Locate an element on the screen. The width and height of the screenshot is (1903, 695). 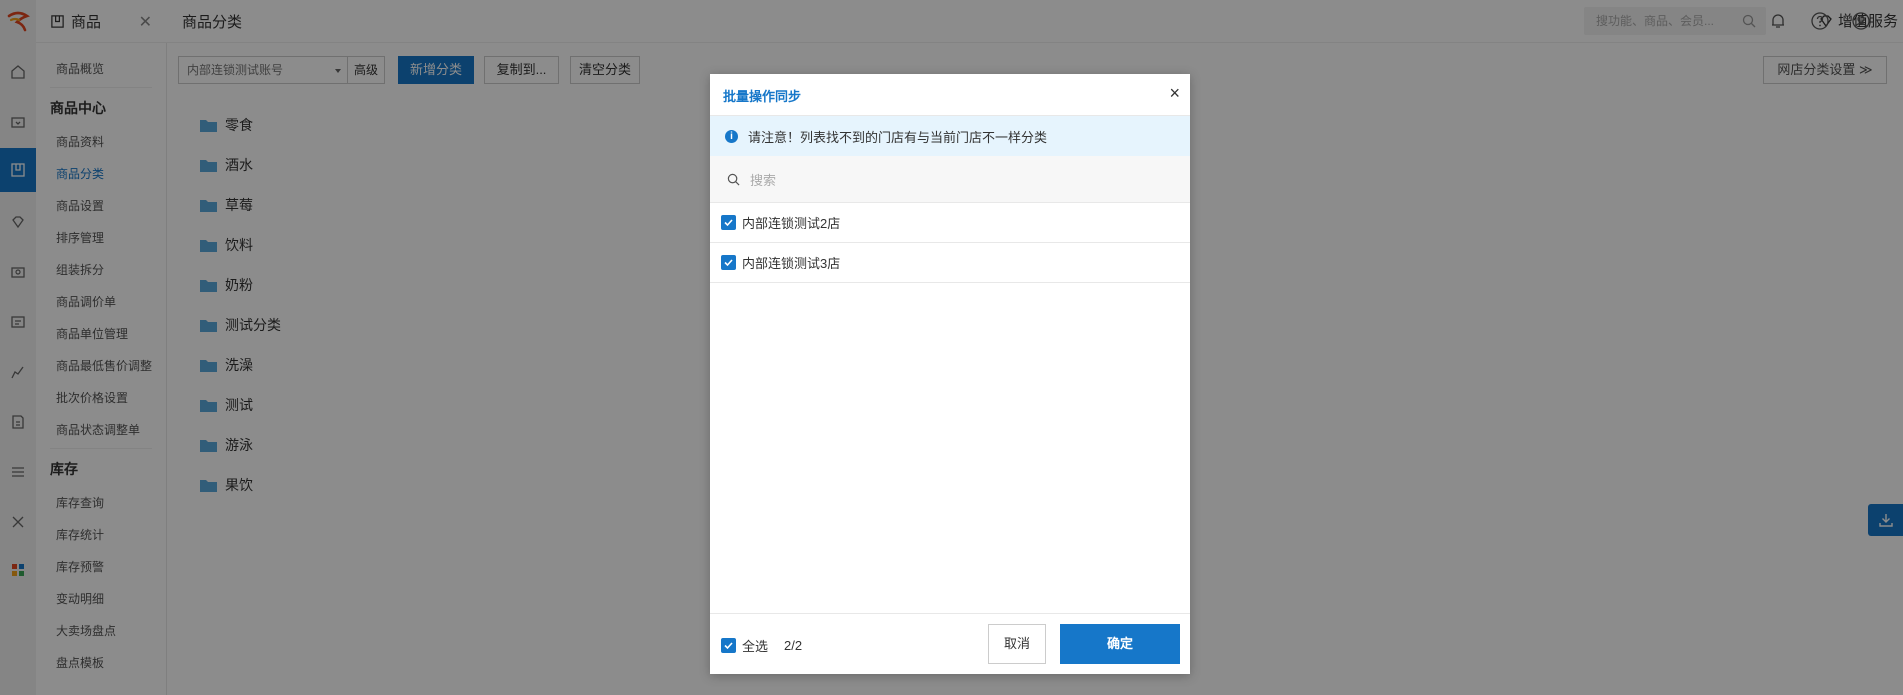
store-search-input: 搜索 is located at coordinates (950, 179).